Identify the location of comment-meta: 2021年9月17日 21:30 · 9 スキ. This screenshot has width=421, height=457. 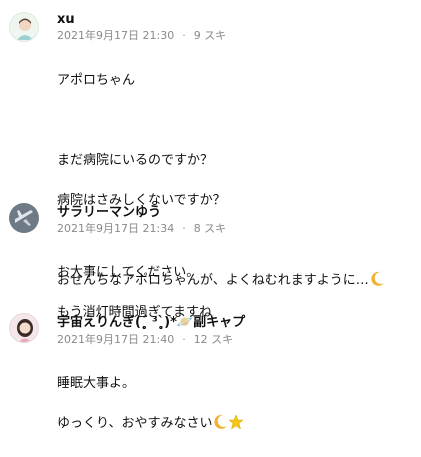
(141, 36).